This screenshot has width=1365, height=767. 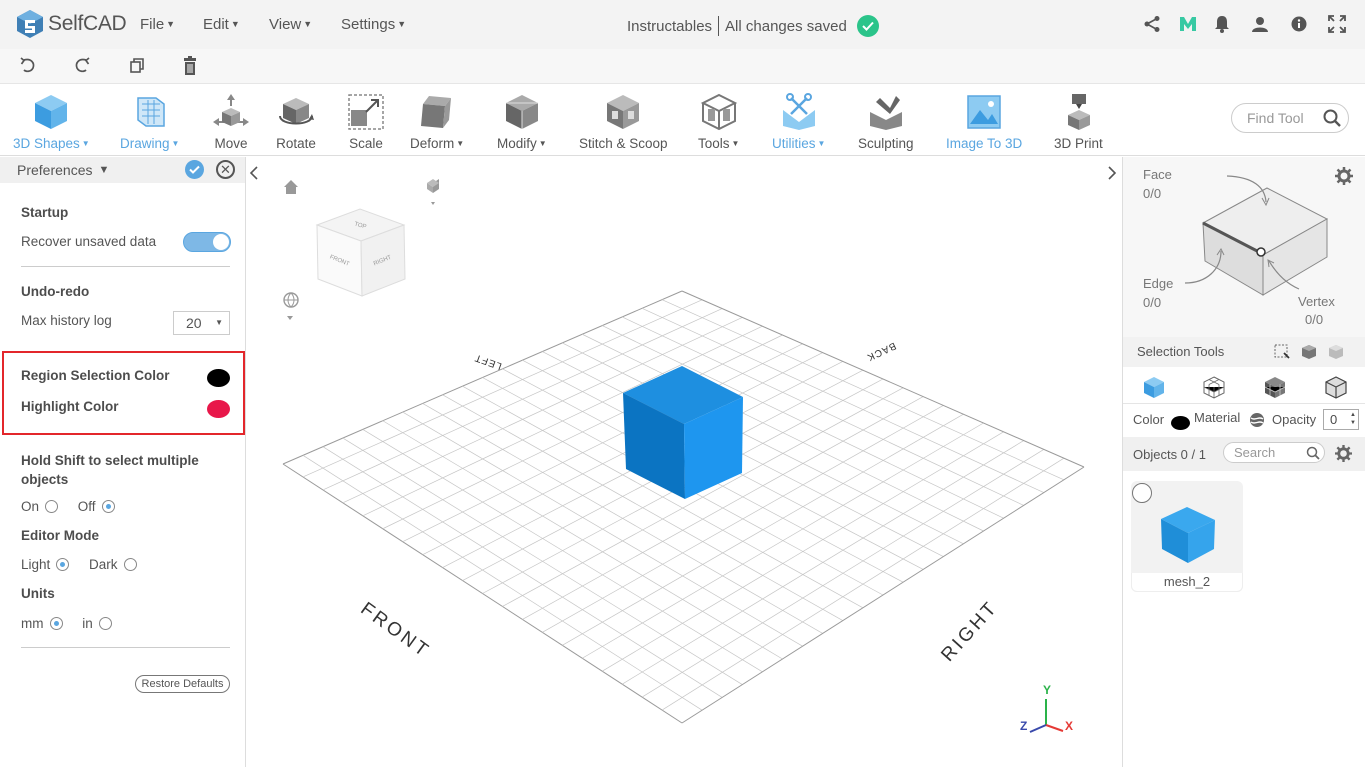 What do you see at coordinates (32, 623) in the screenshot?
I see `mm-label: mm` at bounding box center [32, 623].